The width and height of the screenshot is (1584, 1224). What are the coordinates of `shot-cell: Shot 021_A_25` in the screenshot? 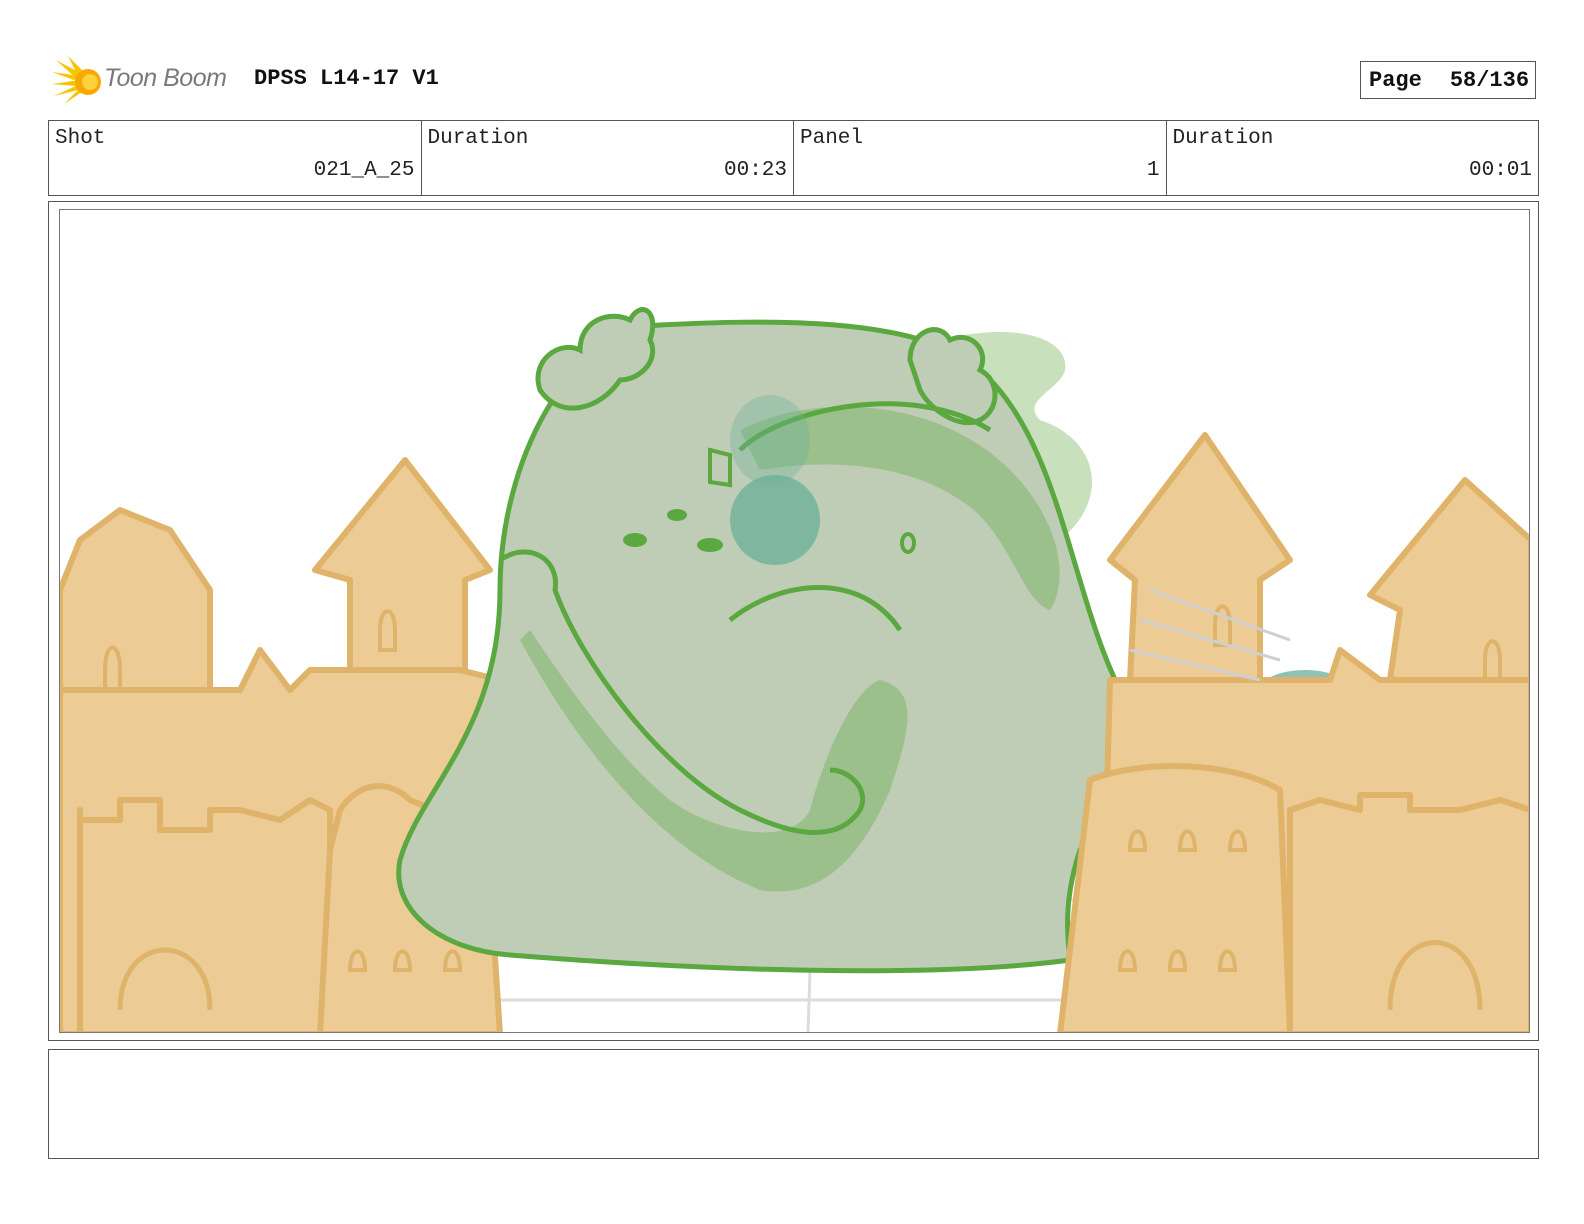 It's located at (235, 158).